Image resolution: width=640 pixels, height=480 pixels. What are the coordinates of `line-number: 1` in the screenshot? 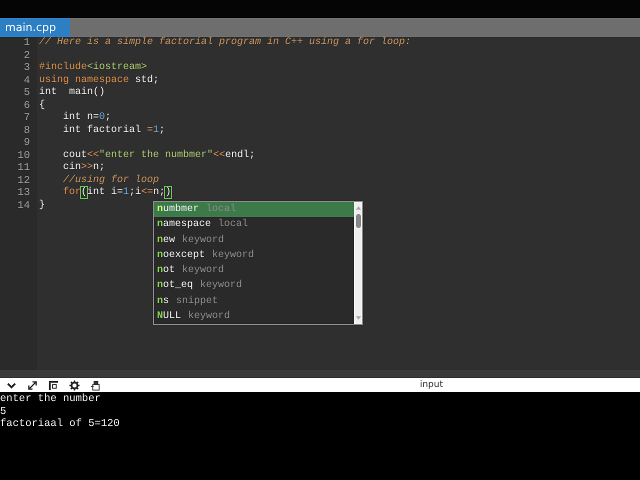 It's located at (26, 43).